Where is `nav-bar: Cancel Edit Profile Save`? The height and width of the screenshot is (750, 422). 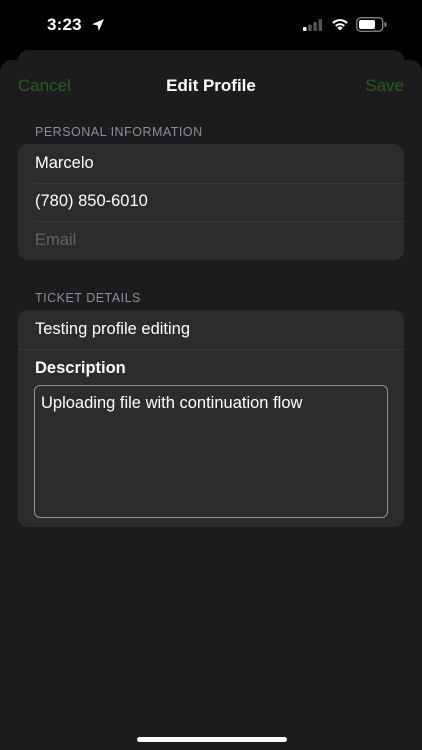 nav-bar: Cancel Edit Profile Save is located at coordinates (211, 86).